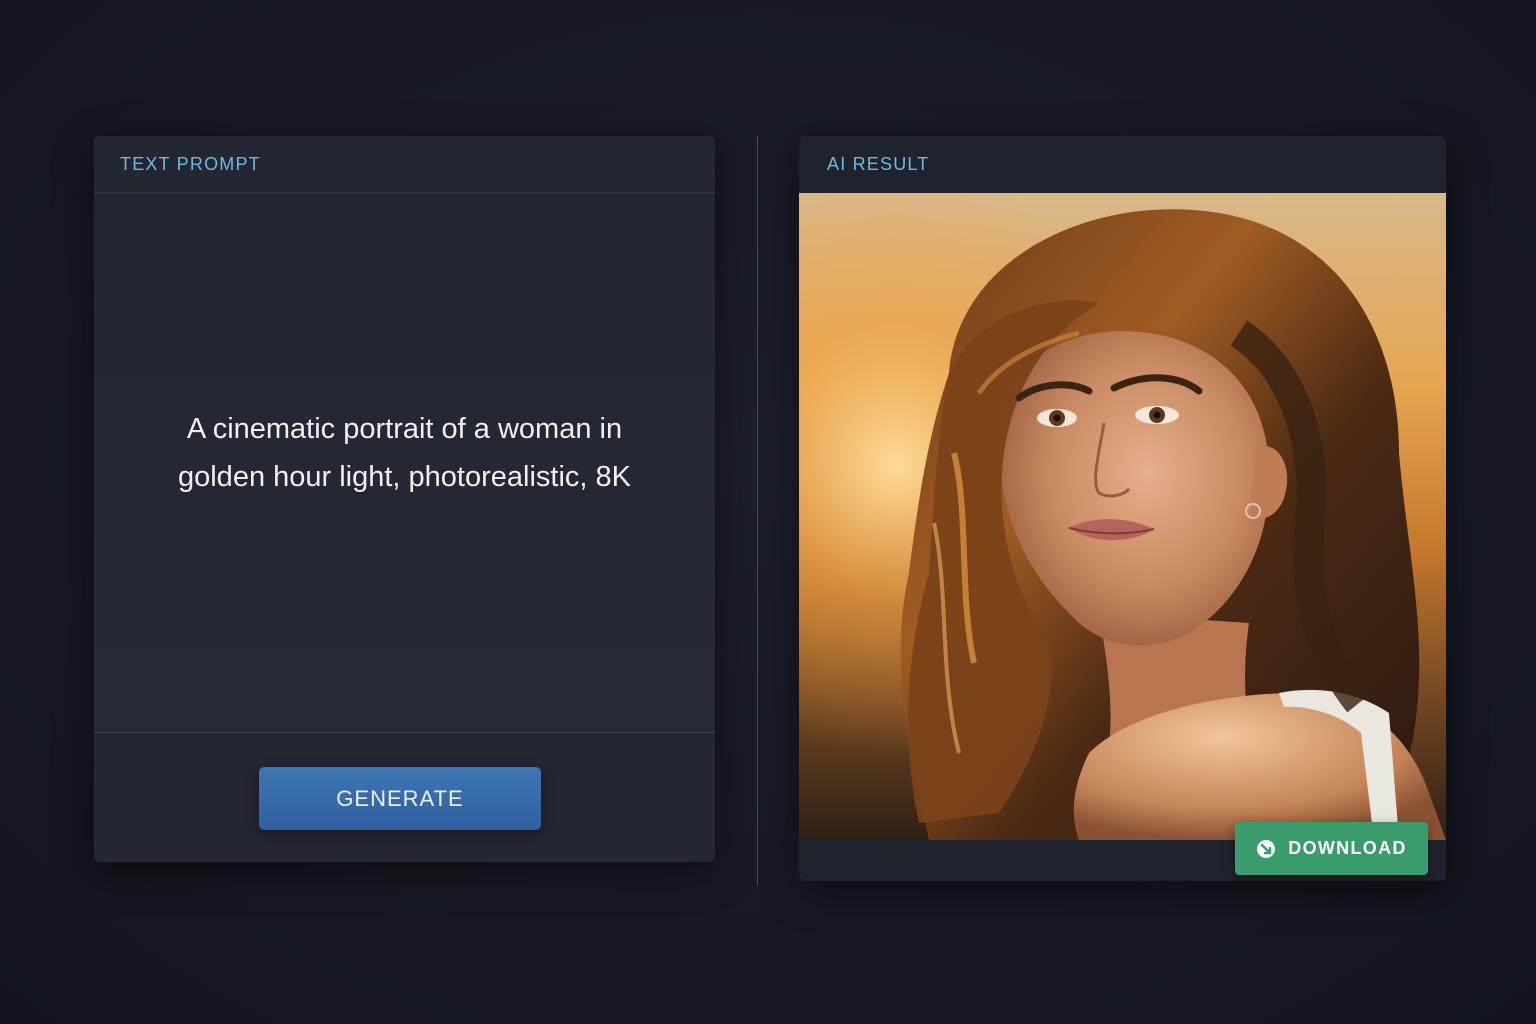 This screenshot has height=1024, width=1536. I want to click on generate-button: GENERATE, so click(400, 798).